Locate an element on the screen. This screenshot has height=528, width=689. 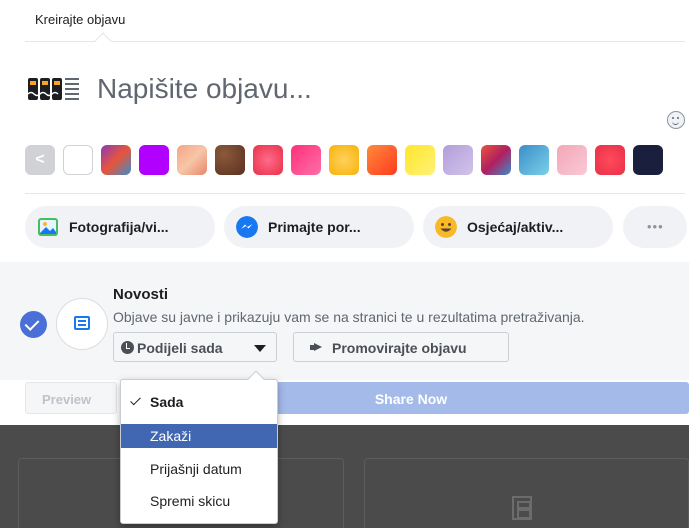
emoji-icon is located at coordinates (676, 120).